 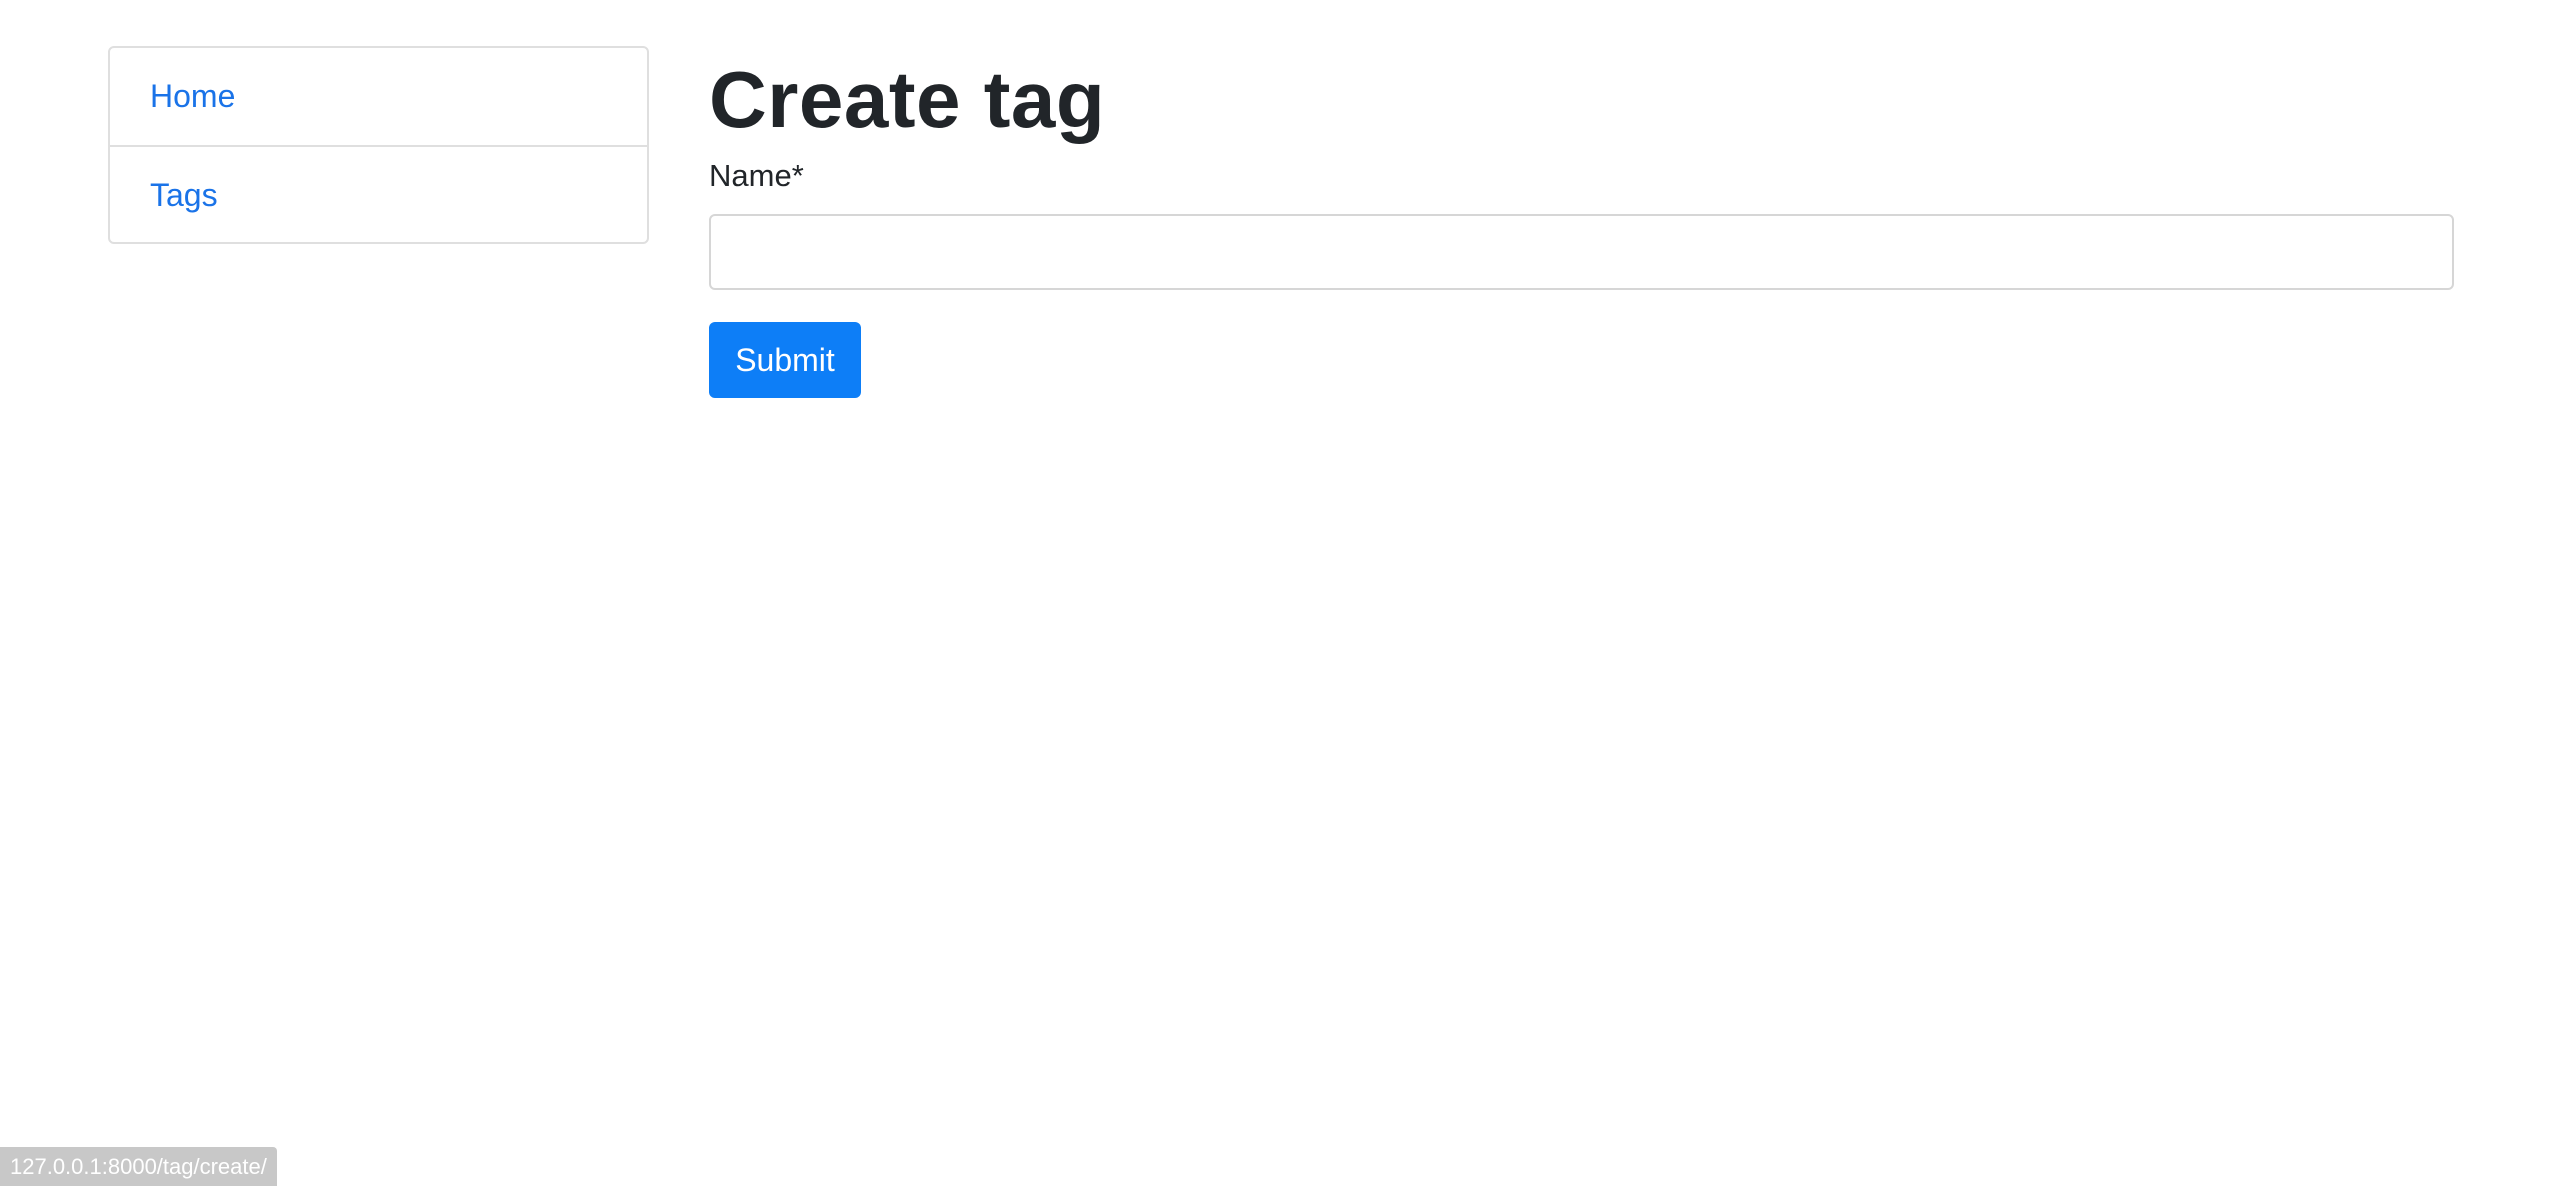 What do you see at coordinates (907, 99) in the screenshot?
I see `page-title: Create tag` at bounding box center [907, 99].